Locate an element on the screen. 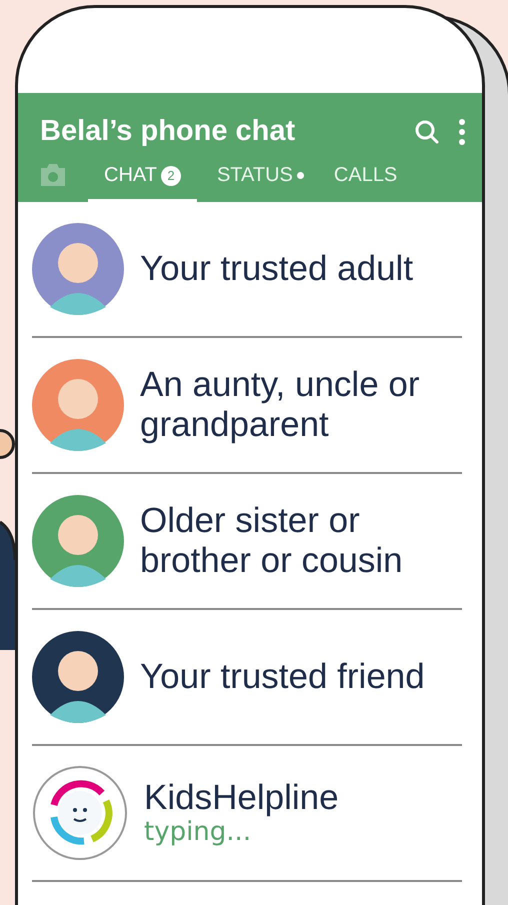 The width and height of the screenshot is (508, 905). contact-name: An aunty, uncle or grandparent is located at coordinates (280, 405).